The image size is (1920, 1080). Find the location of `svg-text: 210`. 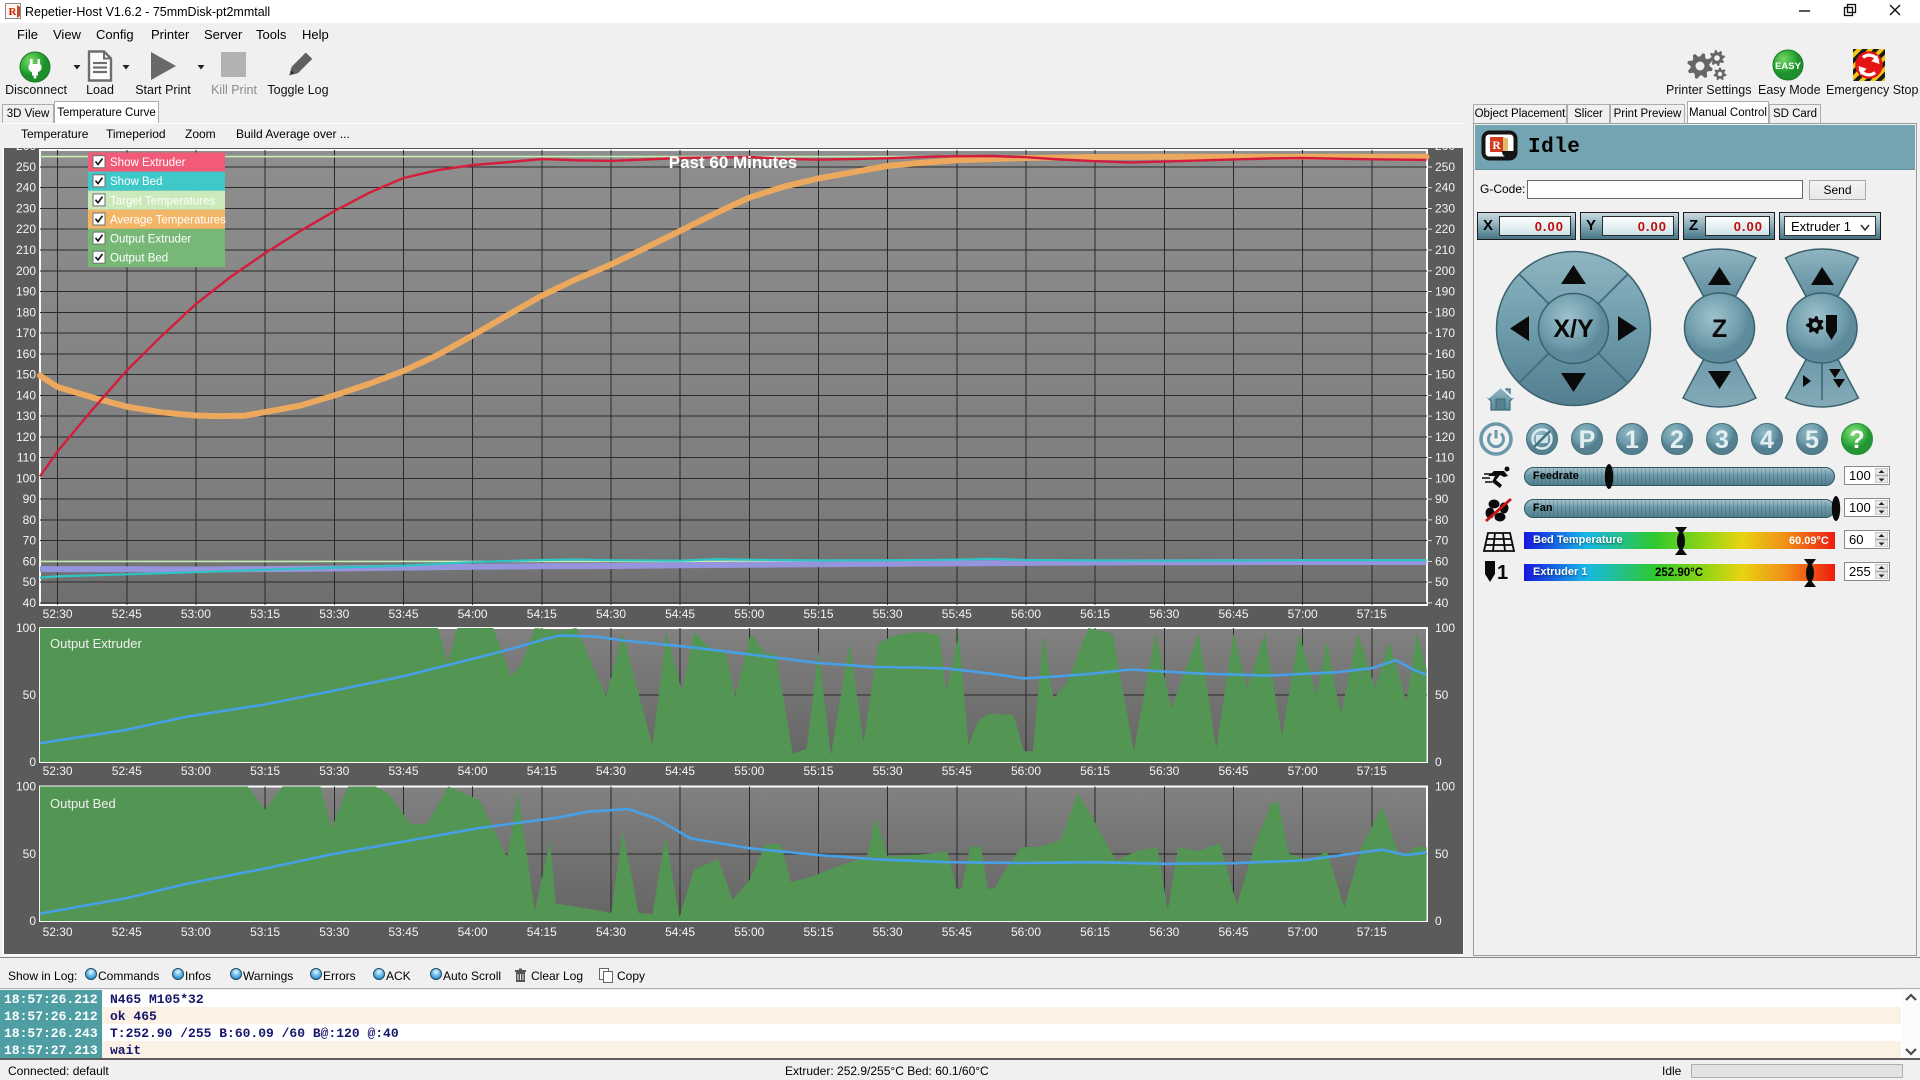

svg-text: 210 is located at coordinates (1445, 250).